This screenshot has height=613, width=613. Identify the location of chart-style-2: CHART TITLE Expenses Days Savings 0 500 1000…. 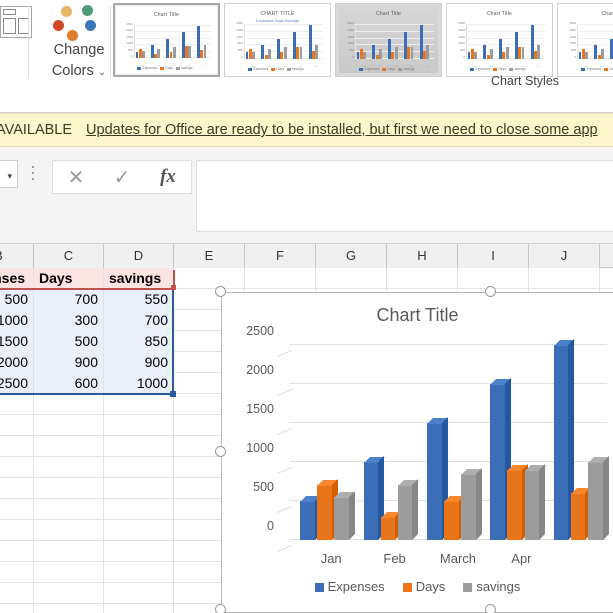
(277, 40).